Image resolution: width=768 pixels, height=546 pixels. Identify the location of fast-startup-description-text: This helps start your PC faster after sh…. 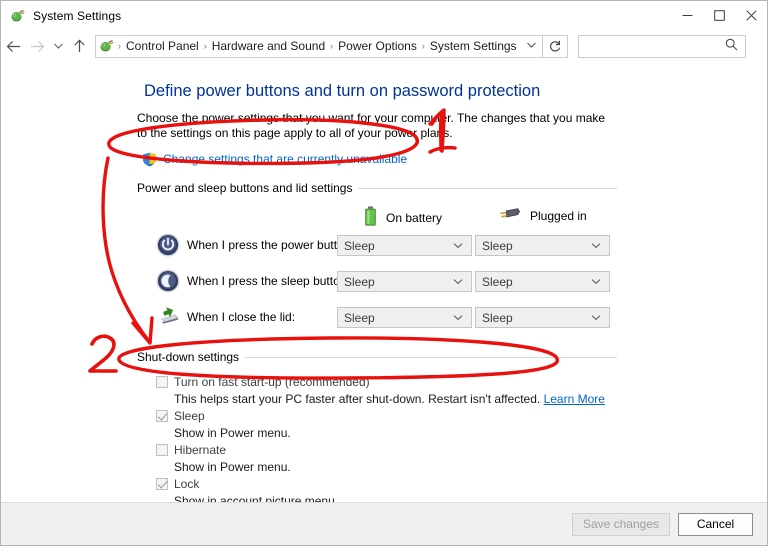
(359, 399).